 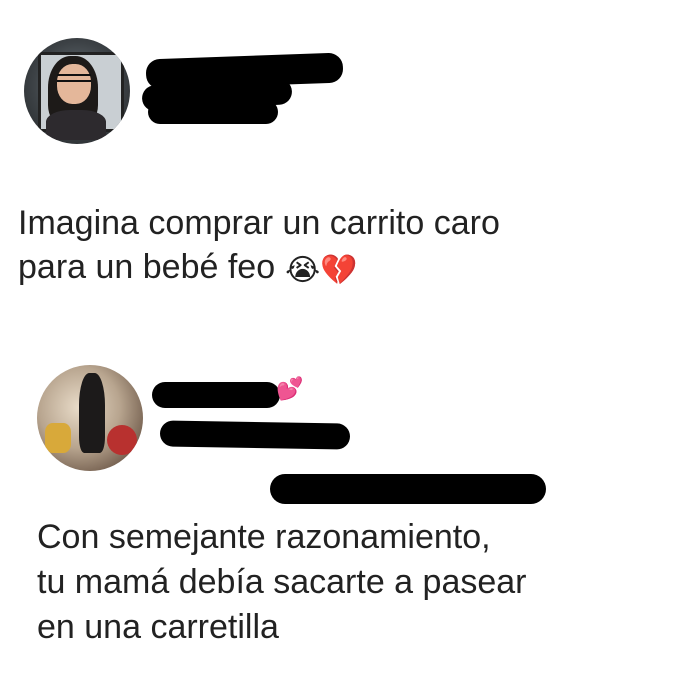 I want to click on post-text-line-1: Con semejante razonamiento,, so click(x=264, y=537).